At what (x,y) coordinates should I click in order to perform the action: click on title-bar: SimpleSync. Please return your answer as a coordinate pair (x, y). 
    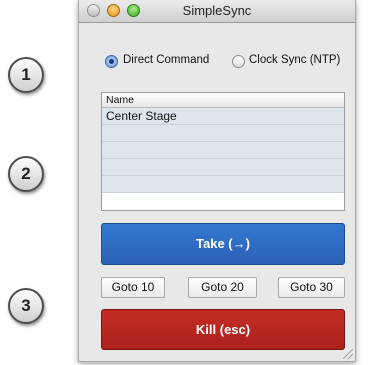
    Looking at the image, I should click on (217, 11).